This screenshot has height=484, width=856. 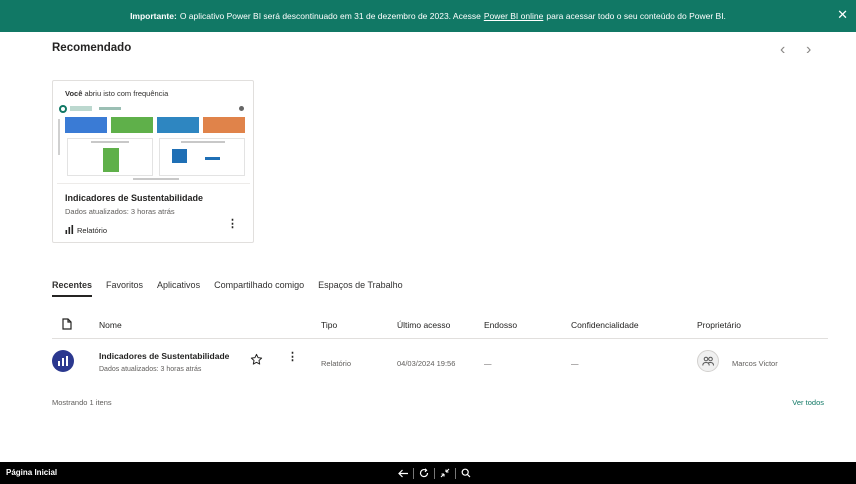 What do you see at coordinates (329, 325) in the screenshot?
I see `header-type: Tipo` at bounding box center [329, 325].